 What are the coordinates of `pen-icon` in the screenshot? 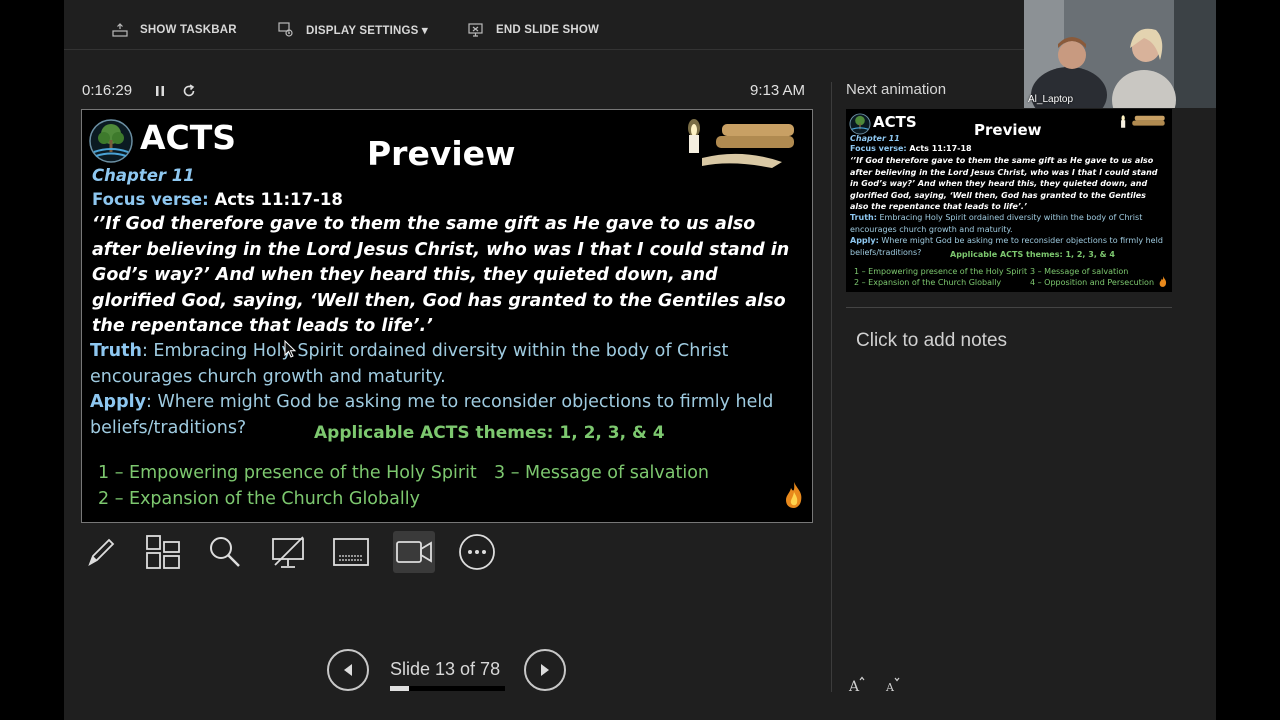 It's located at (101, 552).